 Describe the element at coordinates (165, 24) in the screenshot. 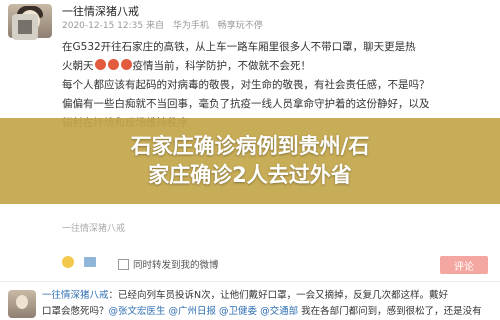

I see `post-meta: 2020-12-15 12:35 来自 华为手机 畅享玩不停` at that location.